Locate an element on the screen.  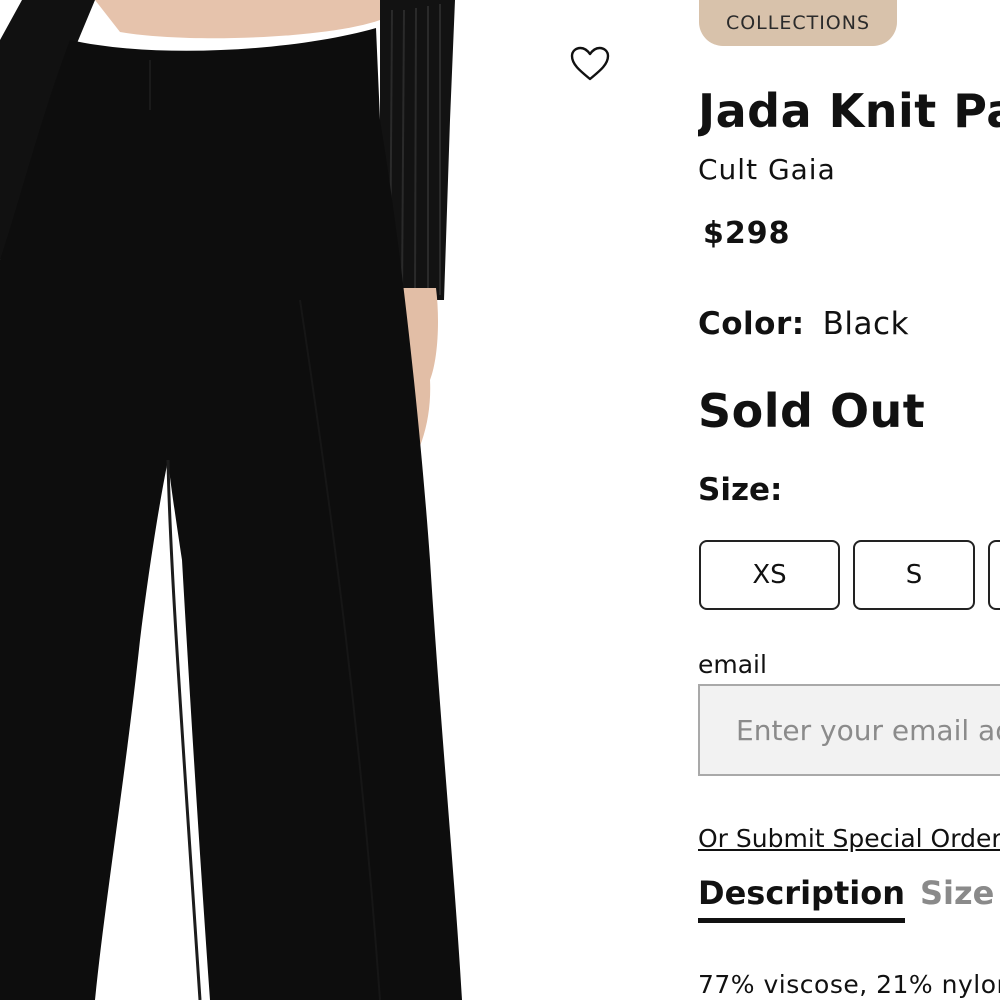
email-input is located at coordinates (849, 730).